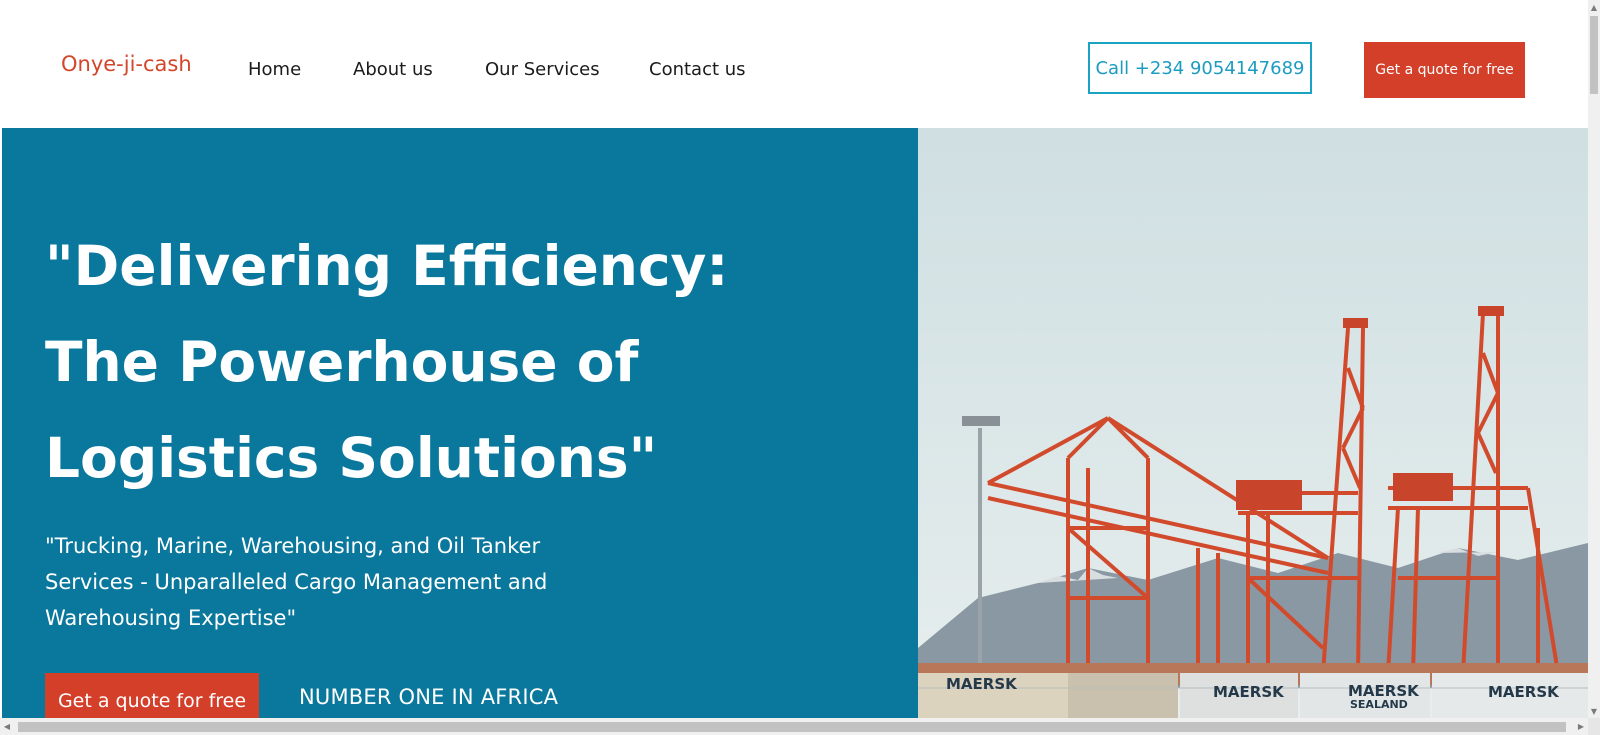 This screenshot has height=735, width=1600. I want to click on site-logo: Onye-ji-cash, so click(126, 64).